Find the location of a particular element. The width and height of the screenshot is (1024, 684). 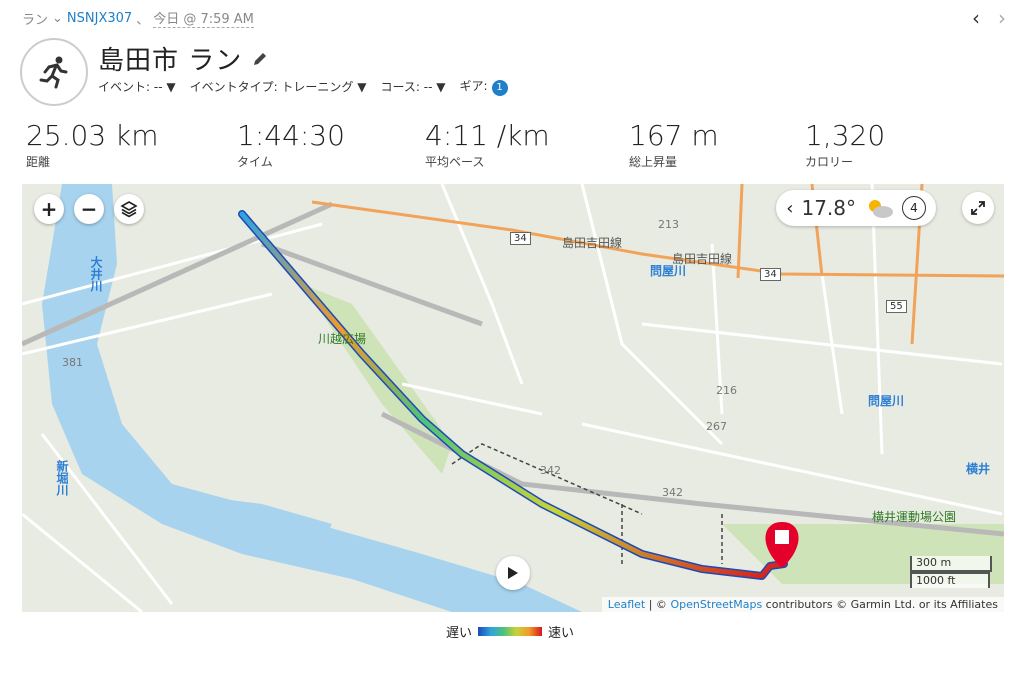

activity-type-link: ラン is located at coordinates (35, 18).